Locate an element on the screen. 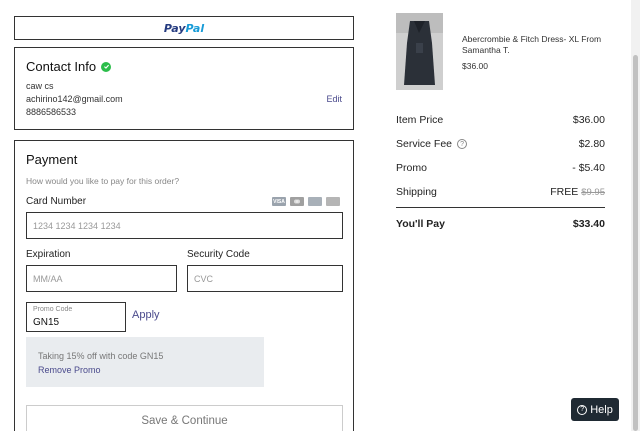 The height and width of the screenshot is (431, 640). contact-name: caw cs is located at coordinates (40, 86).